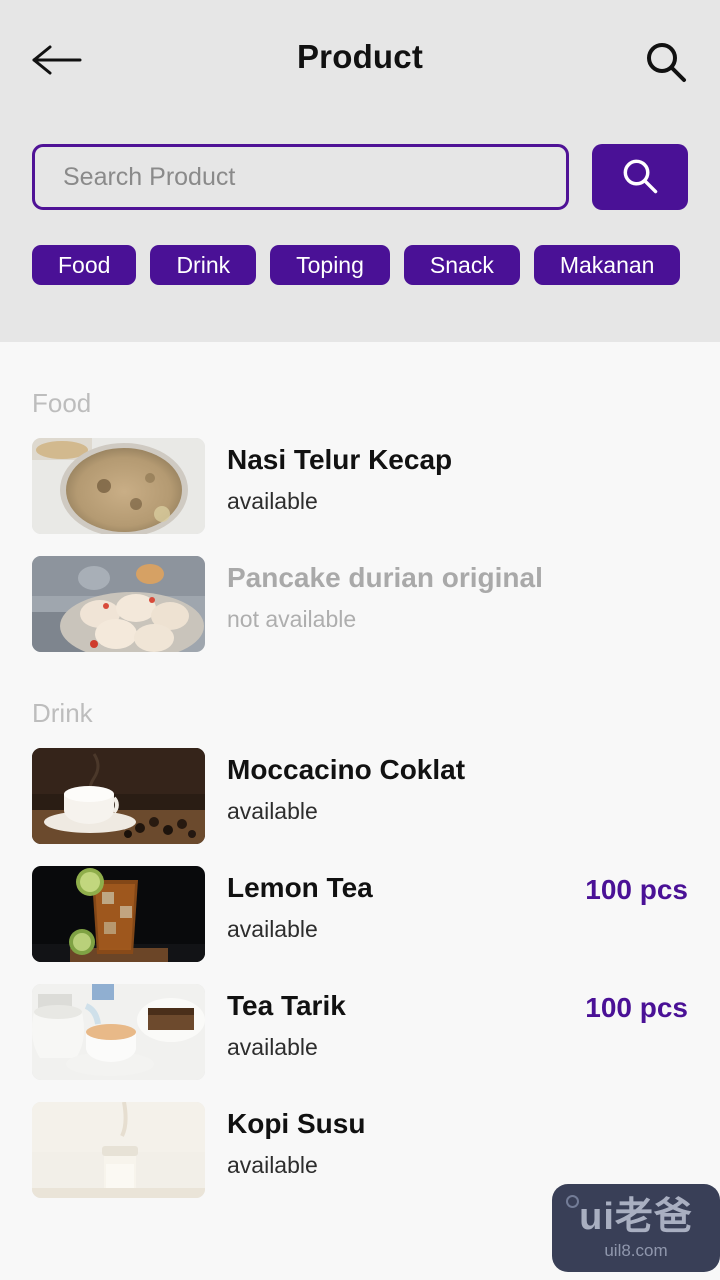 The height and width of the screenshot is (1280, 720). I want to click on watermark-url: uil8.com, so click(636, 1250).